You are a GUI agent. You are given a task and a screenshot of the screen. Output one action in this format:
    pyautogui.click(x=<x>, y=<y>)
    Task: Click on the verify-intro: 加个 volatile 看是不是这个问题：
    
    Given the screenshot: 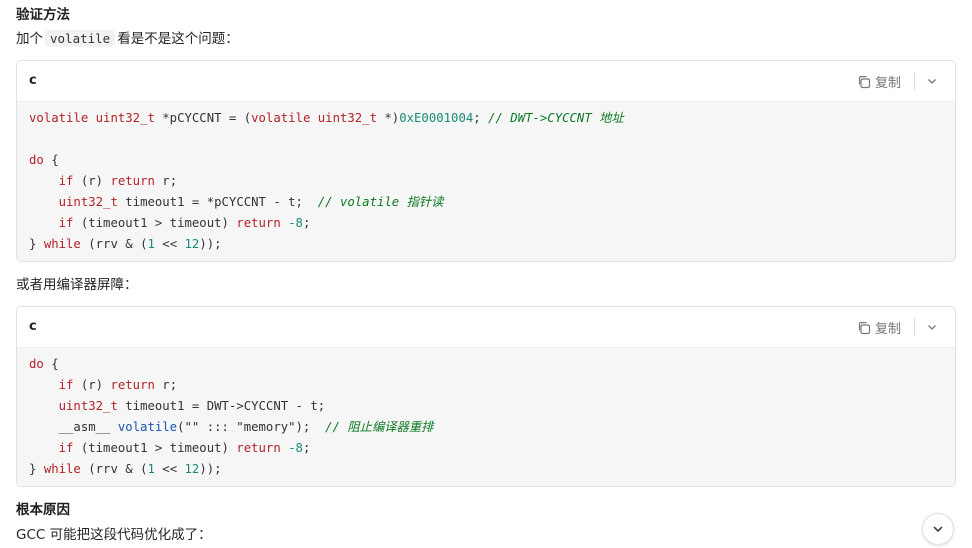 What is the action you would take?
    pyautogui.click(x=127, y=38)
    